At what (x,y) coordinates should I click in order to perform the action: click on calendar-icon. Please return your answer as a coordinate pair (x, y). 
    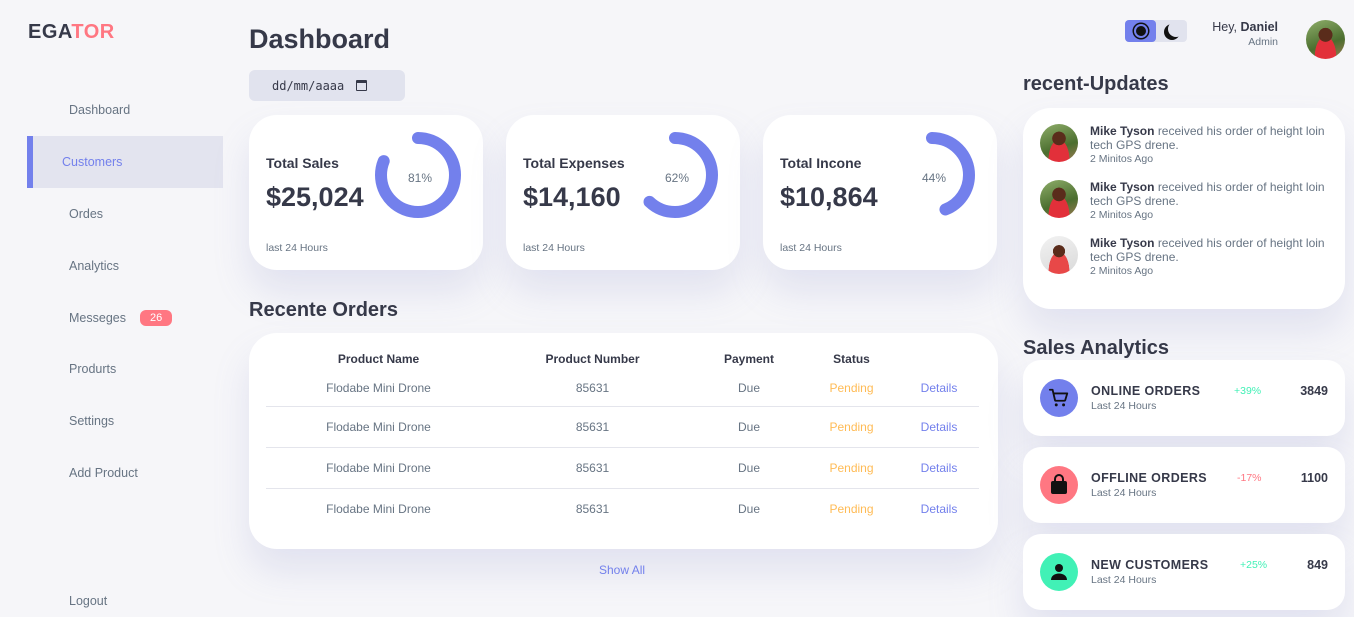
    Looking at the image, I should click on (362, 85).